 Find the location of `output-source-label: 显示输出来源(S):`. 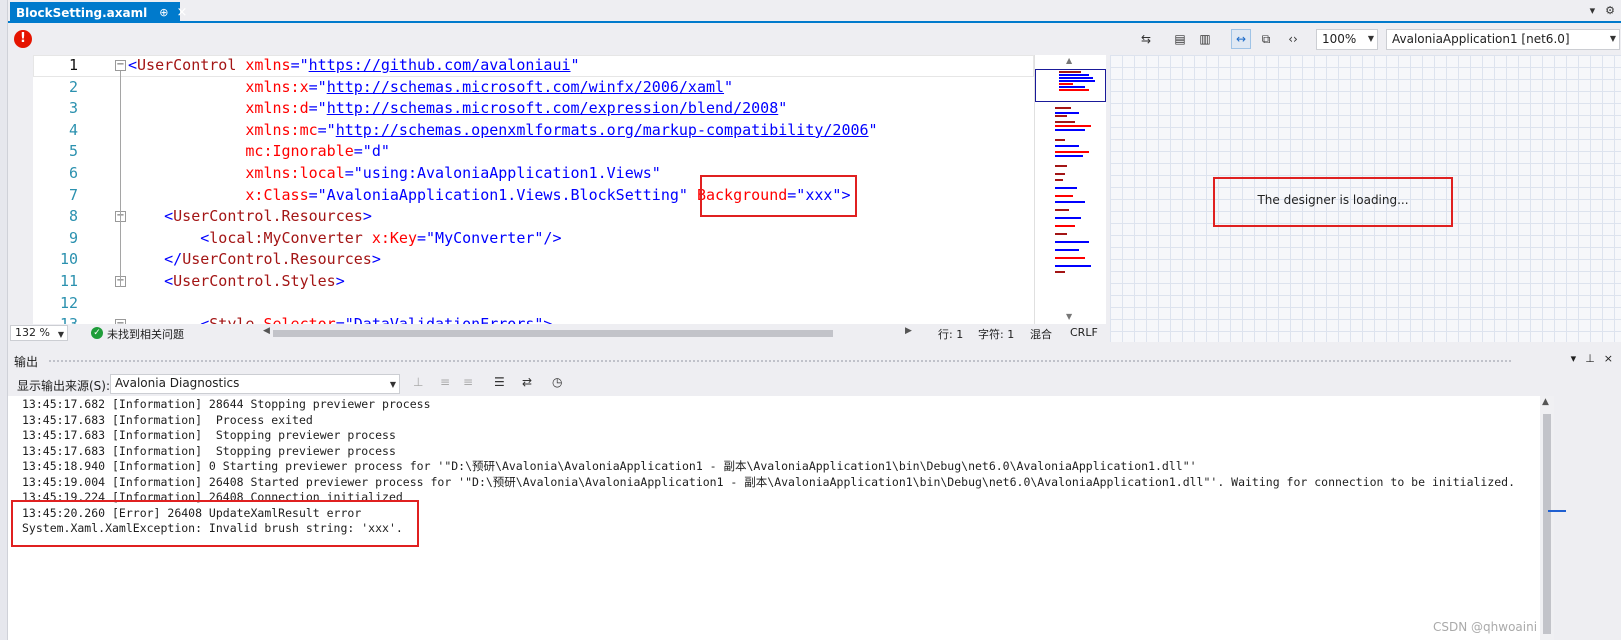

output-source-label: 显示输出来源(S): is located at coordinates (64, 386).